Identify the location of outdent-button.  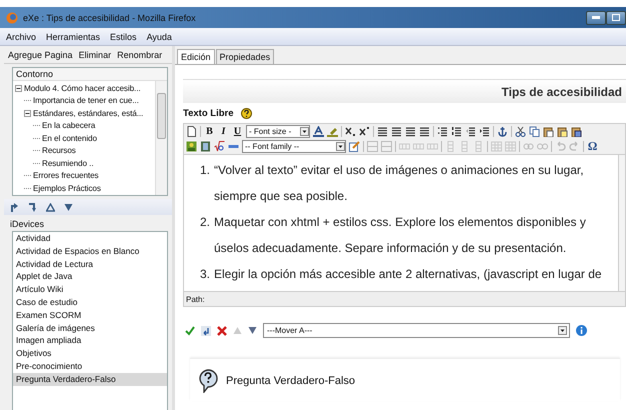
(470, 131).